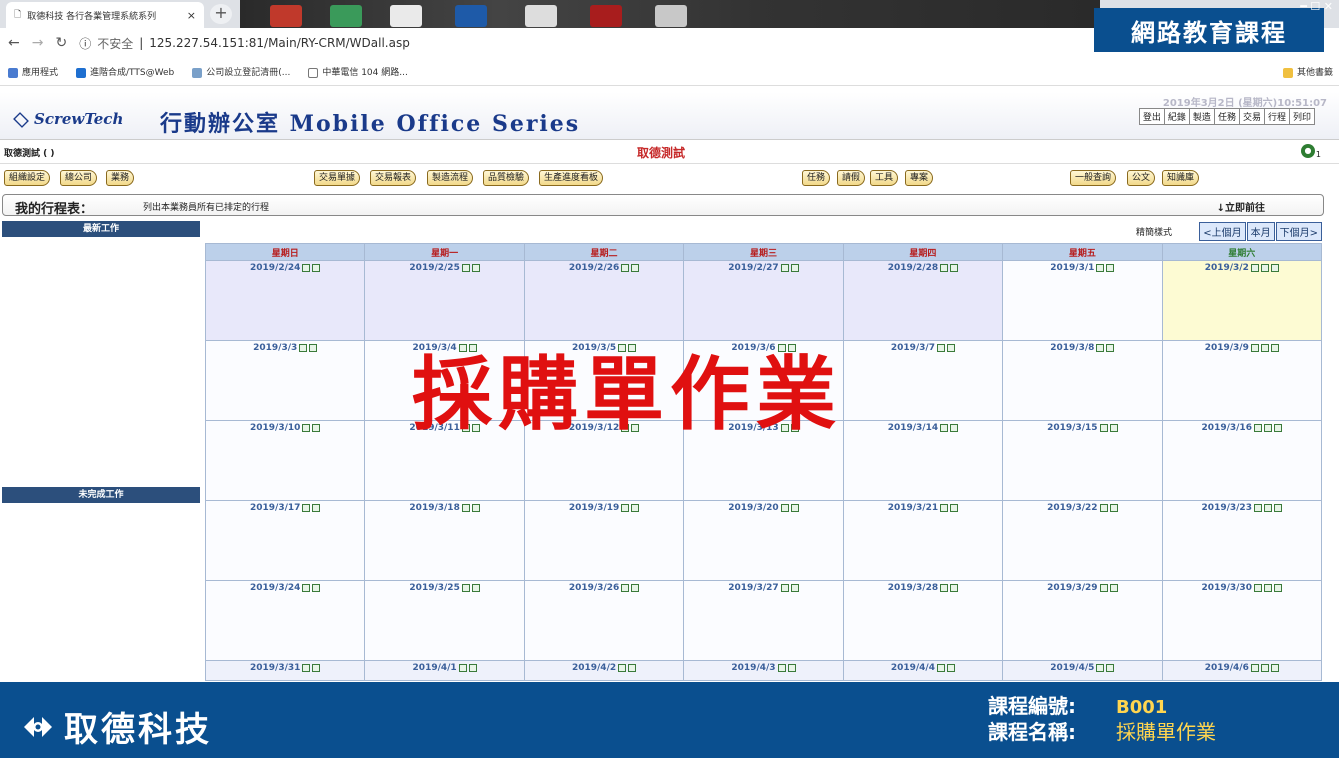  I want to click on calendar-day-cell: 2019/4/5, so click(1082, 670).